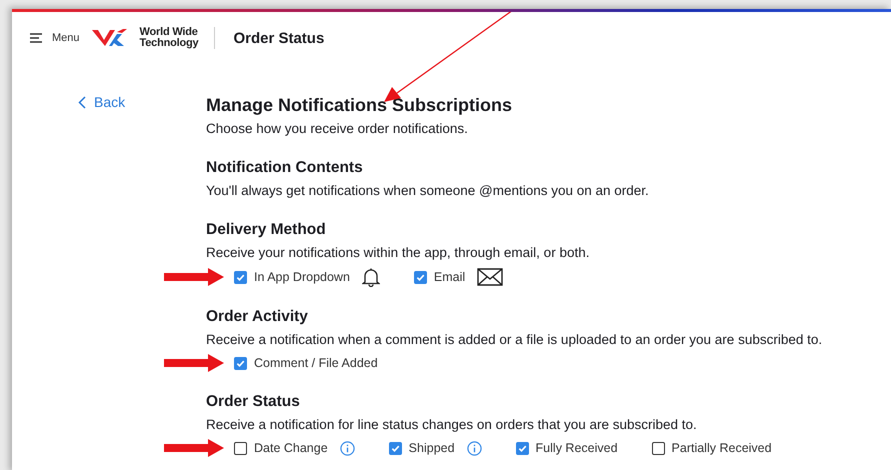 This screenshot has width=891, height=470. What do you see at coordinates (257, 317) in the screenshot?
I see `section-title: Order Activity` at bounding box center [257, 317].